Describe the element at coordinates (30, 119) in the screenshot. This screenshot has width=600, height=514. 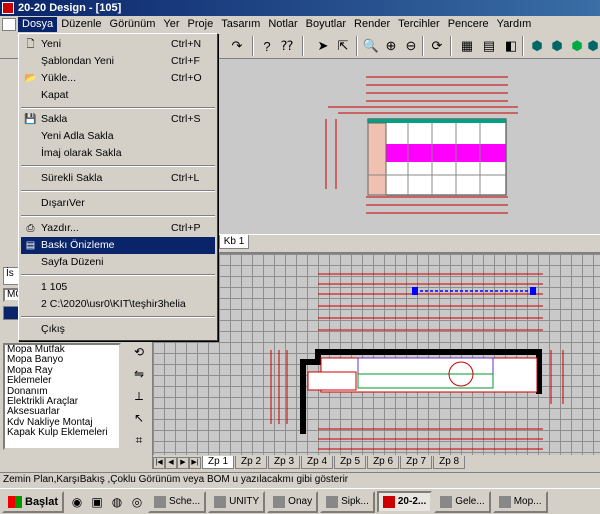
I see `save-disk-icon: 💾` at that location.